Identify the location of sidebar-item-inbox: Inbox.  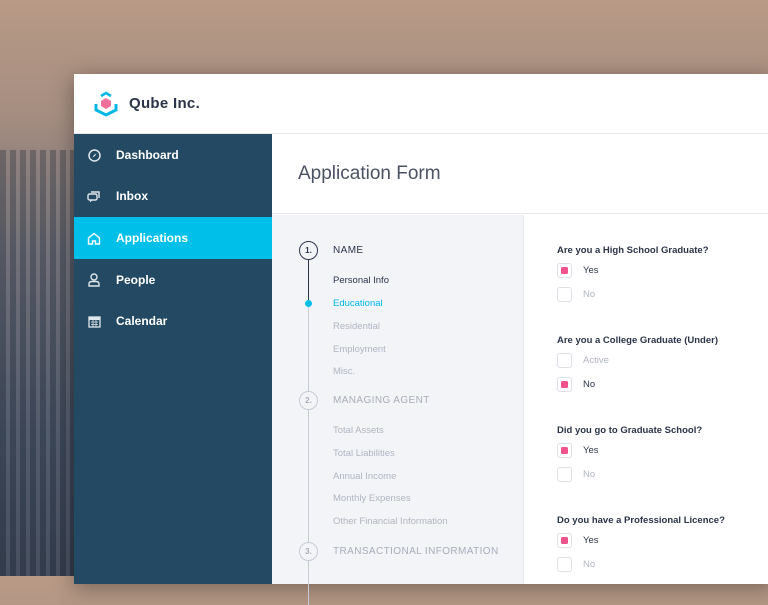
(173, 196).